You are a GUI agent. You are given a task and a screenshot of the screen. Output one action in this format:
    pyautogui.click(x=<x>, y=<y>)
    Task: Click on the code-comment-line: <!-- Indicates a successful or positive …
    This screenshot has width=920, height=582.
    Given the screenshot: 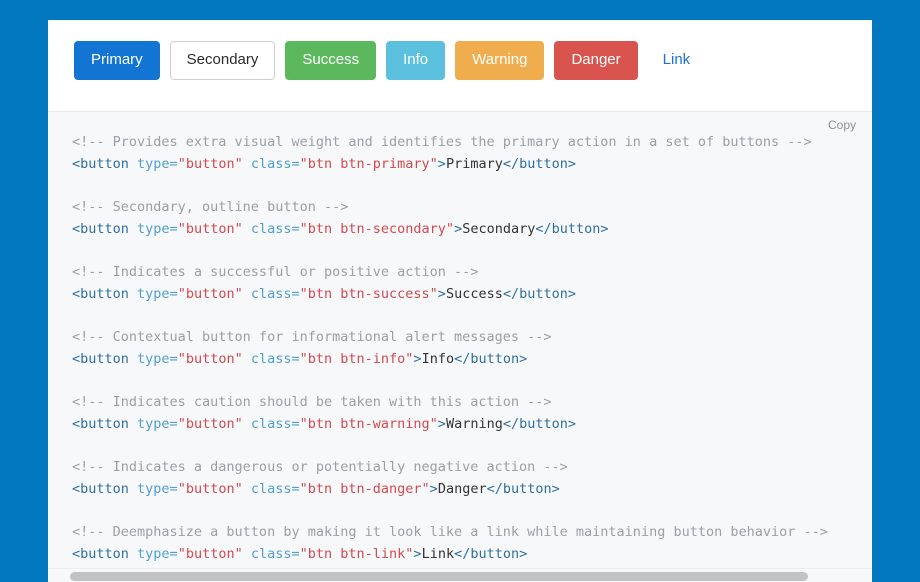 What is the action you would take?
    pyautogui.click(x=472, y=273)
    